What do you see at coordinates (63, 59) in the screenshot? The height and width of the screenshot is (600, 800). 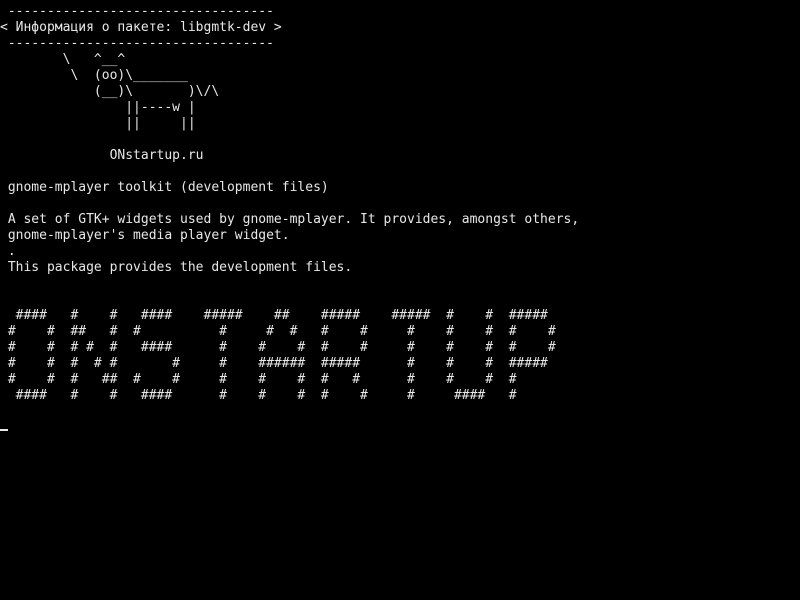 I see `ascii-cow-line: \ ^__^` at bounding box center [63, 59].